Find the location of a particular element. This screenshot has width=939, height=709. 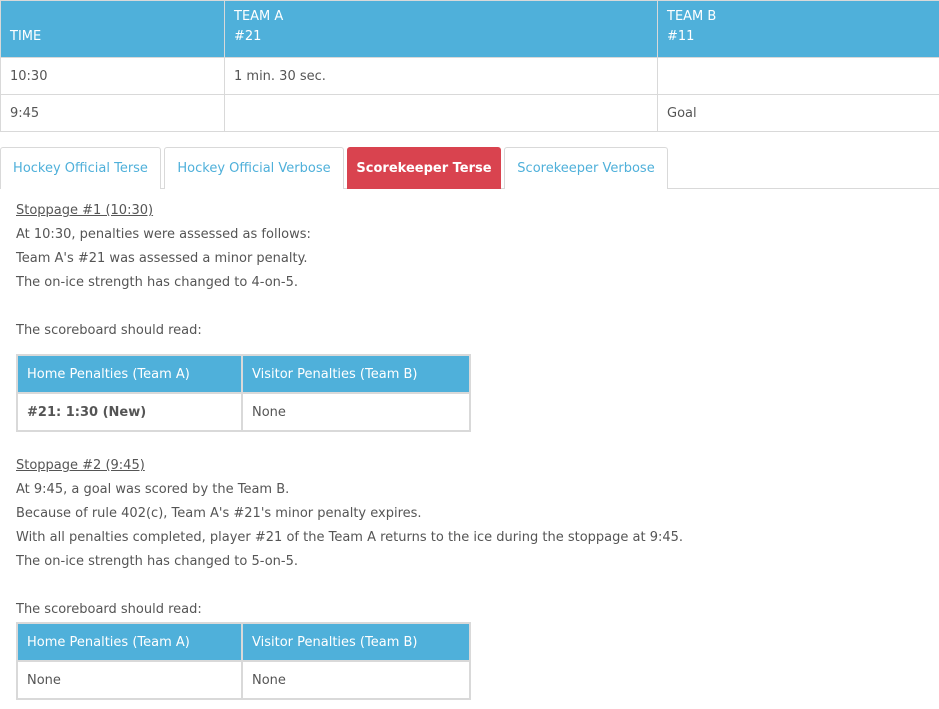

team-a-name: TEAM A is located at coordinates (259, 16).